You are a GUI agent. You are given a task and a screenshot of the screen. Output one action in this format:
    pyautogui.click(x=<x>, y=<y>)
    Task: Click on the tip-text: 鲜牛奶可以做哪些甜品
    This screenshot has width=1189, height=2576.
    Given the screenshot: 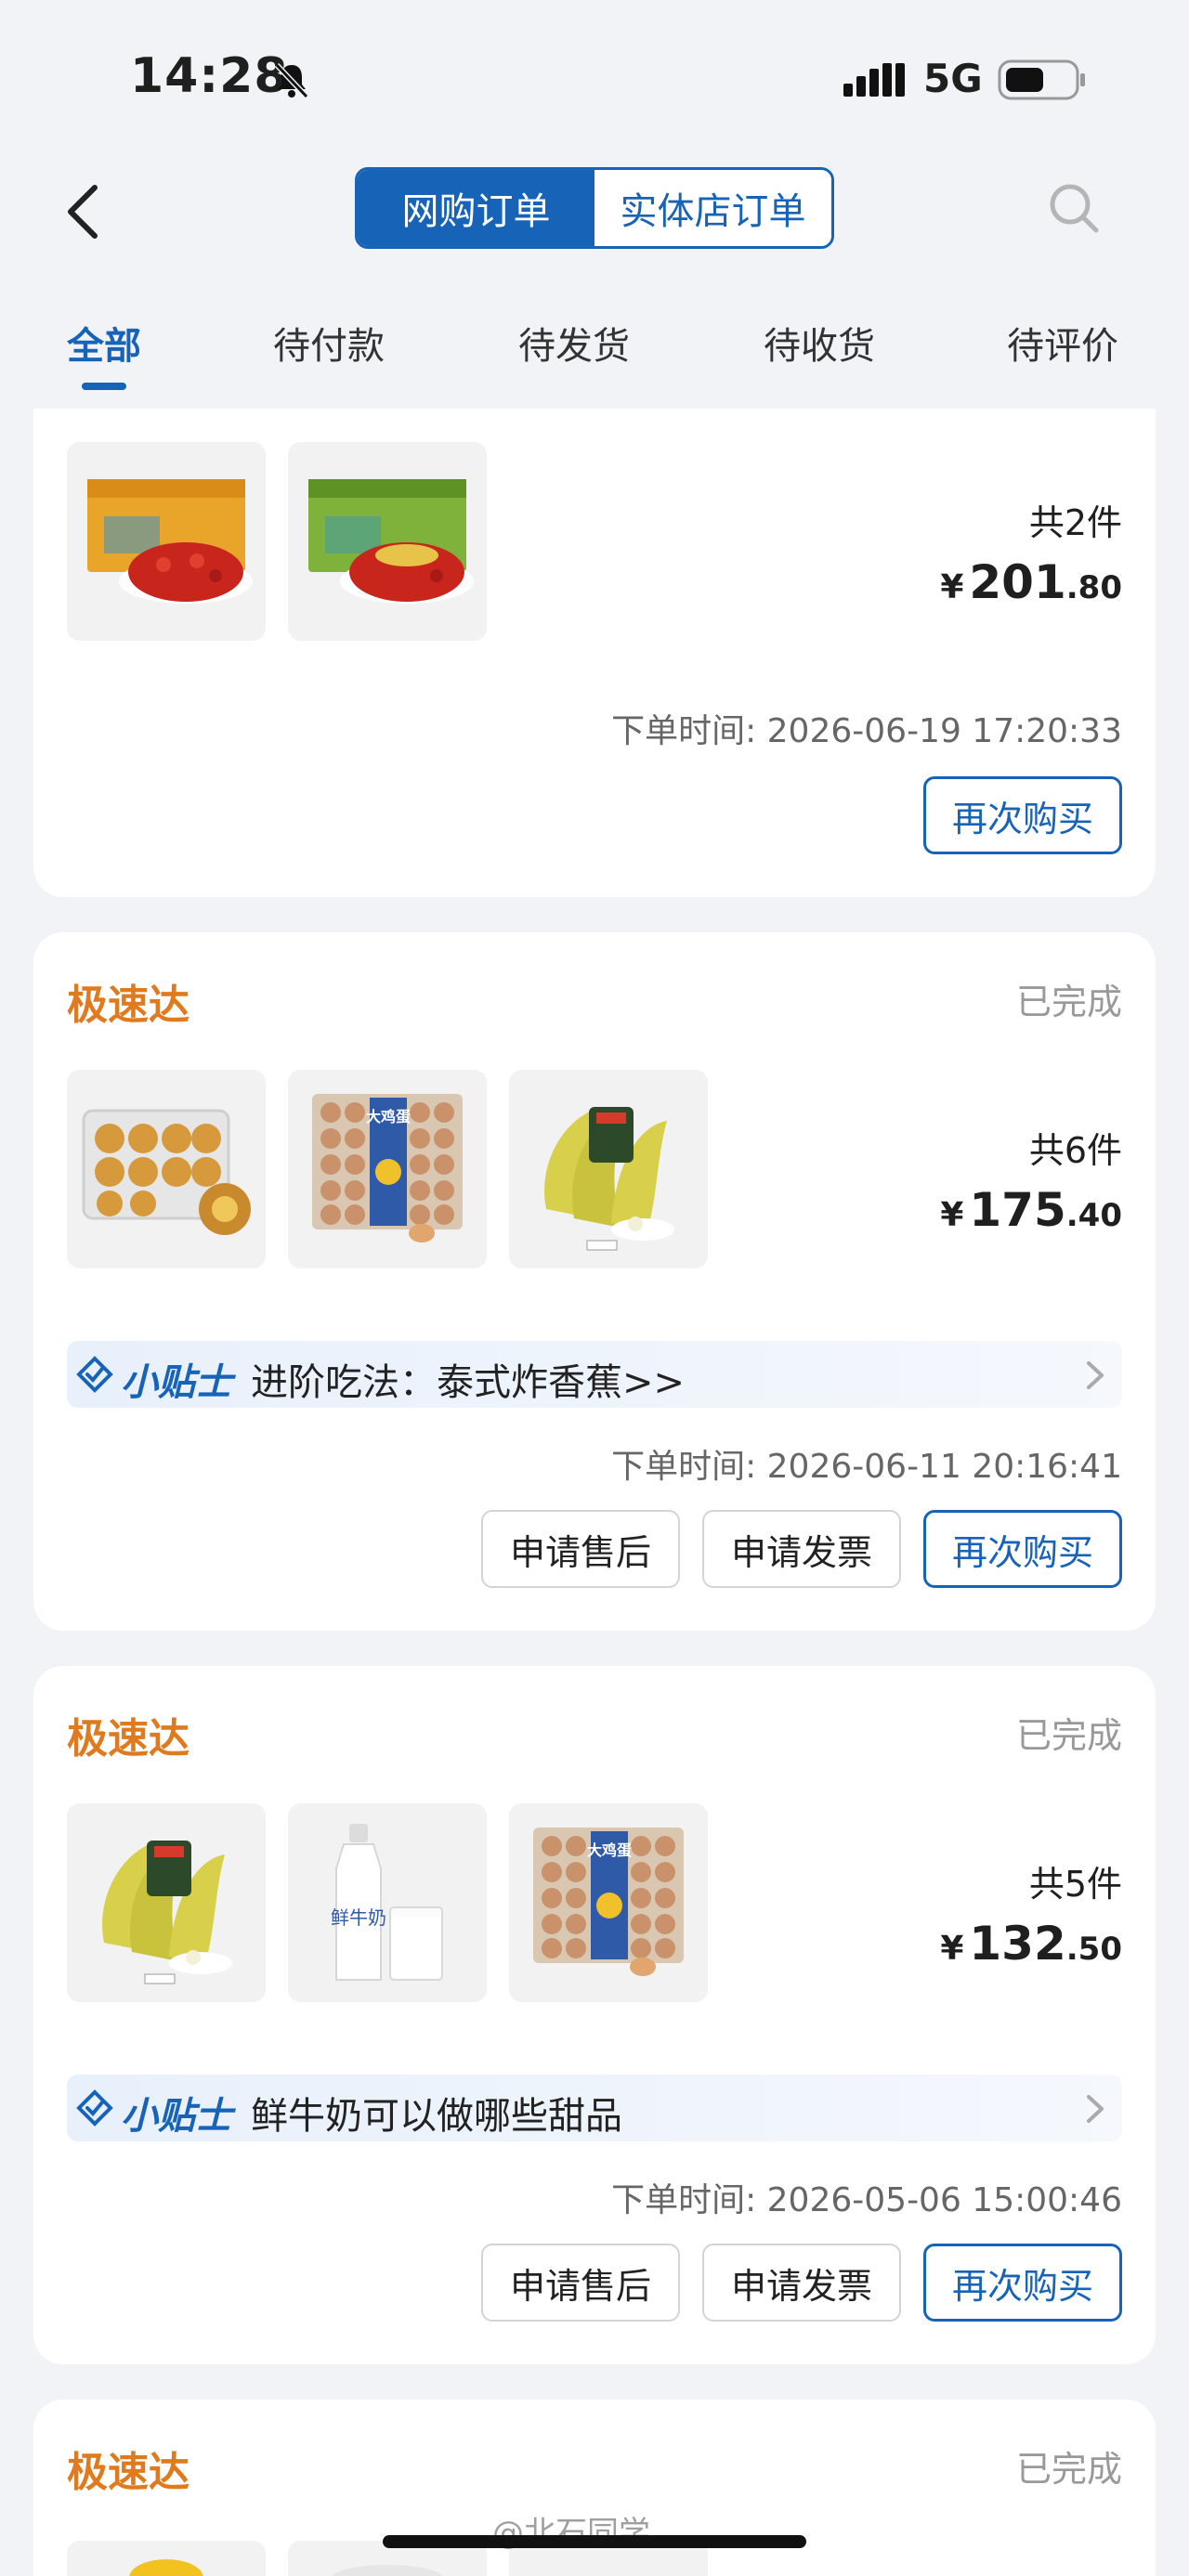 What is the action you would take?
    pyautogui.click(x=436, y=2116)
    